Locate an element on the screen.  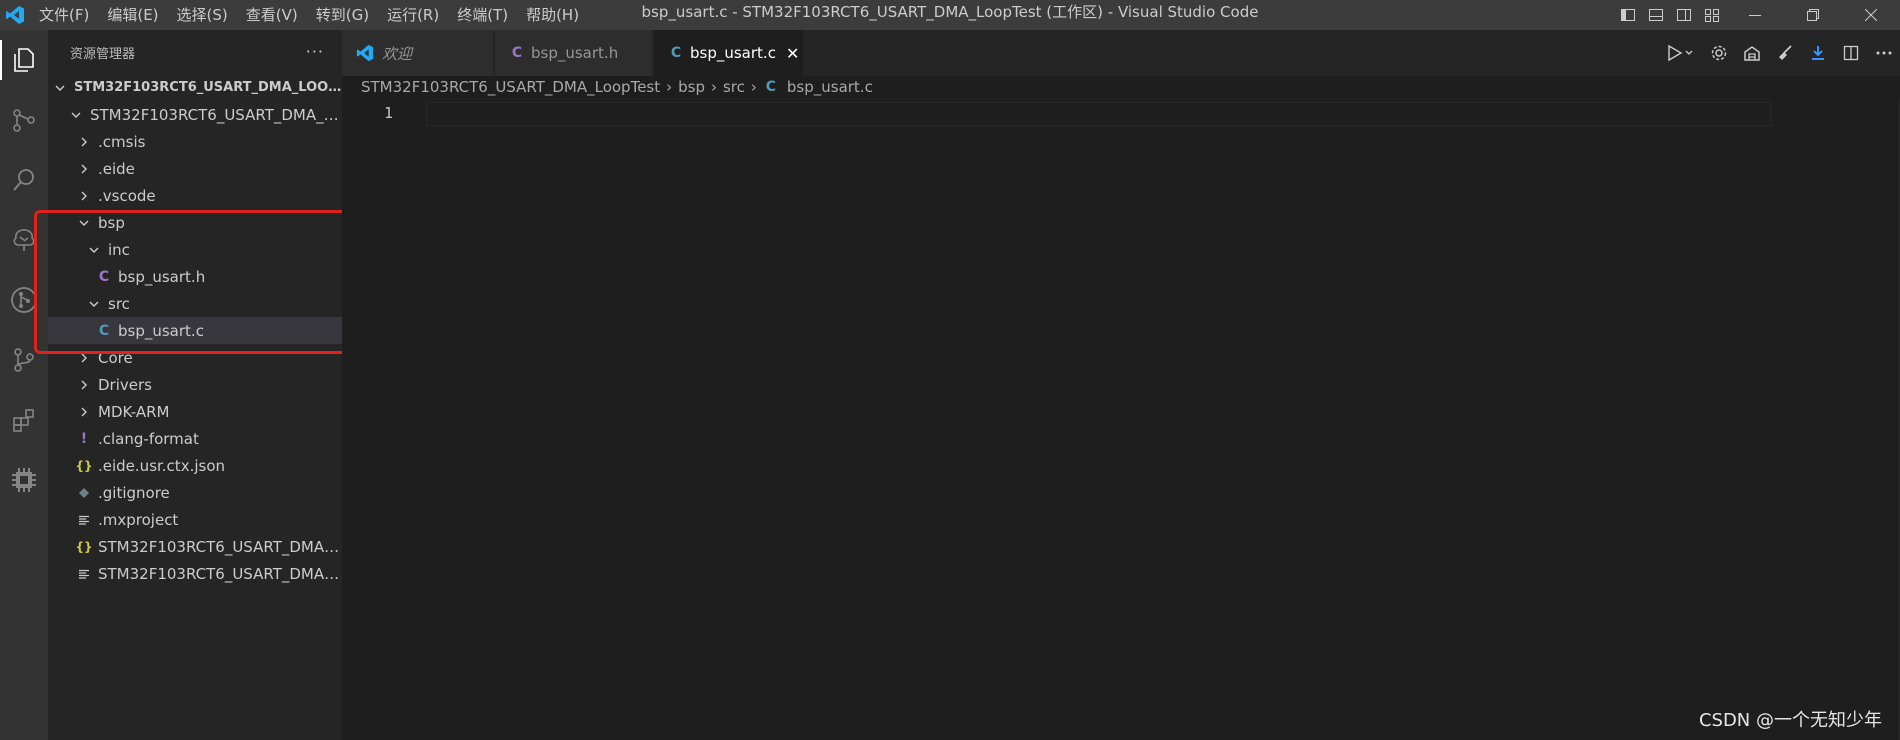
tree-item-clang-format: ! .clang-format is located at coordinates (195, 438).